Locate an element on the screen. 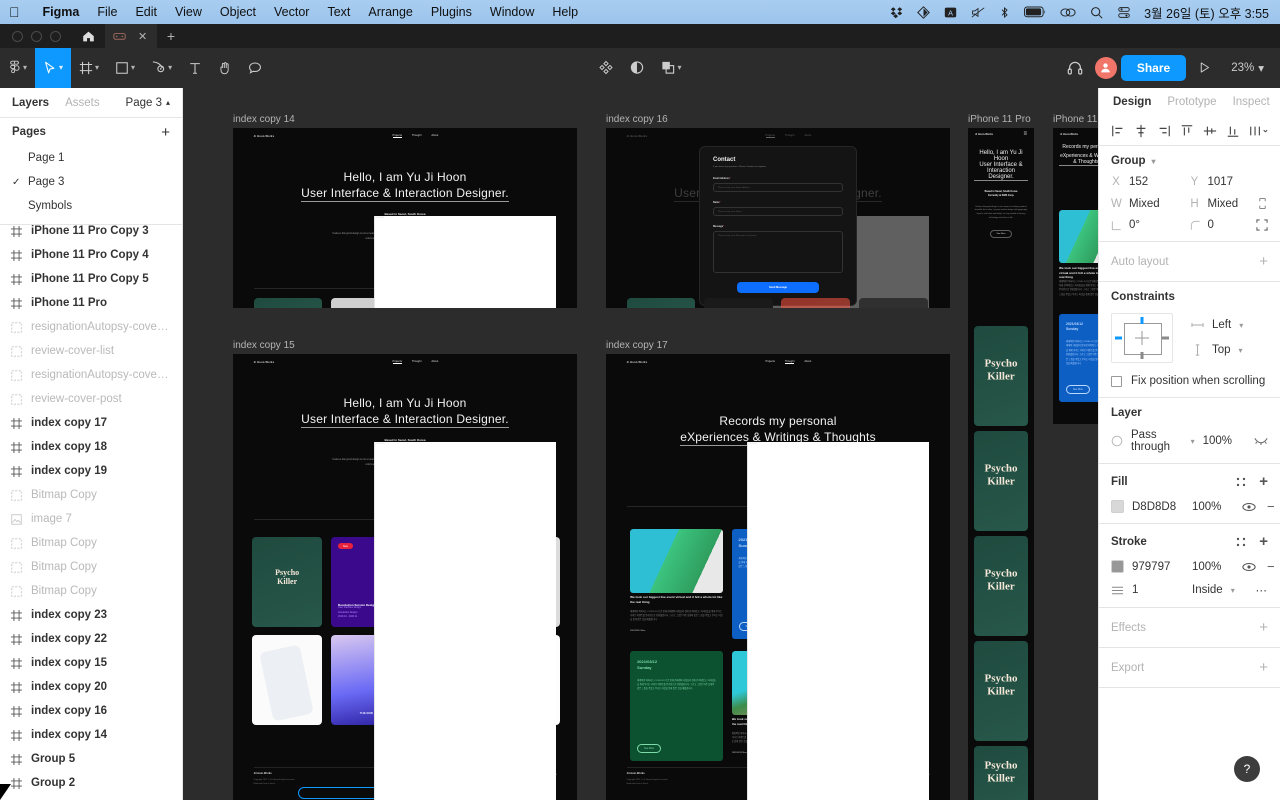  layer-row: review-cover-list is located at coordinates (91, 351).